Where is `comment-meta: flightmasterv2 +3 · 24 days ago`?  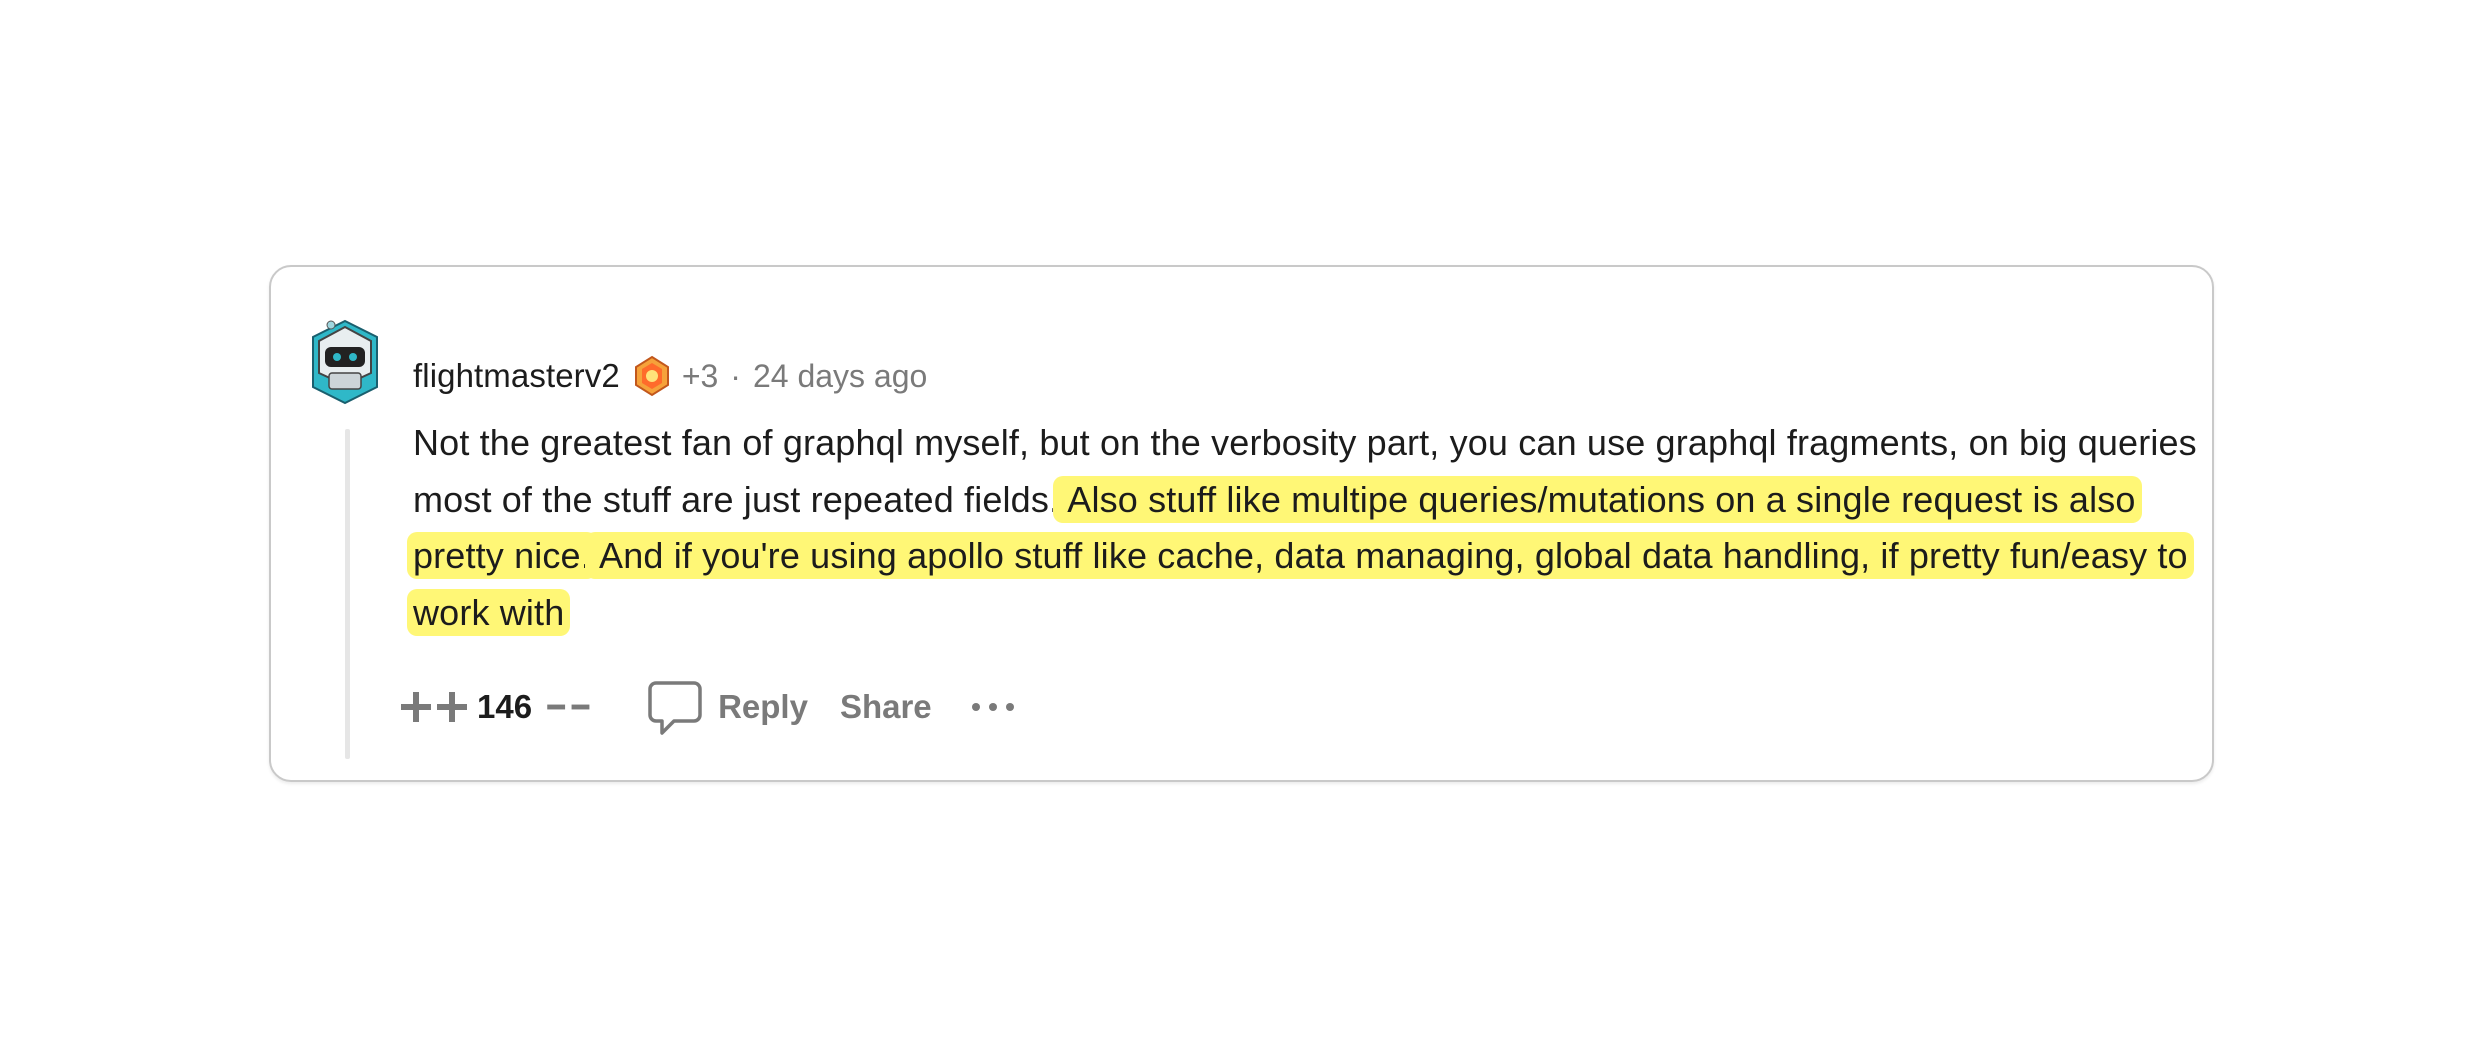
comment-meta: flightmasterv2 +3 · 24 days ago is located at coordinates (670, 376).